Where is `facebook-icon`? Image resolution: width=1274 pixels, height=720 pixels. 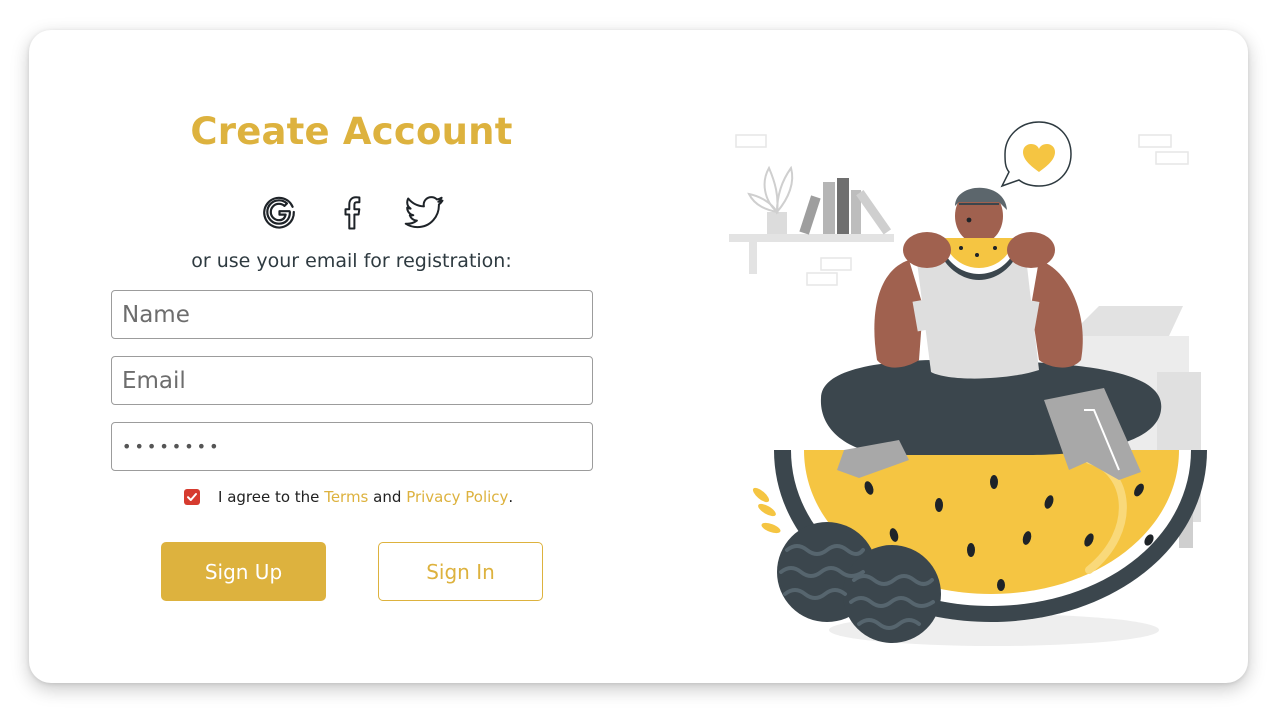 facebook-icon is located at coordinates (352, 213).